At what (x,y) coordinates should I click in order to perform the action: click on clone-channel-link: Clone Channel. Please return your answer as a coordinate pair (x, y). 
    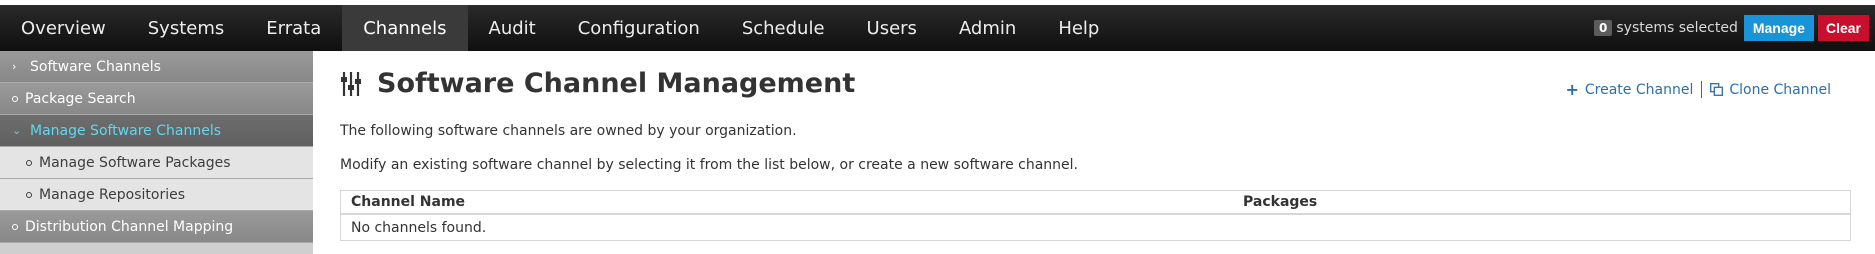
    Looking at the image, I should click on (1770, 90).